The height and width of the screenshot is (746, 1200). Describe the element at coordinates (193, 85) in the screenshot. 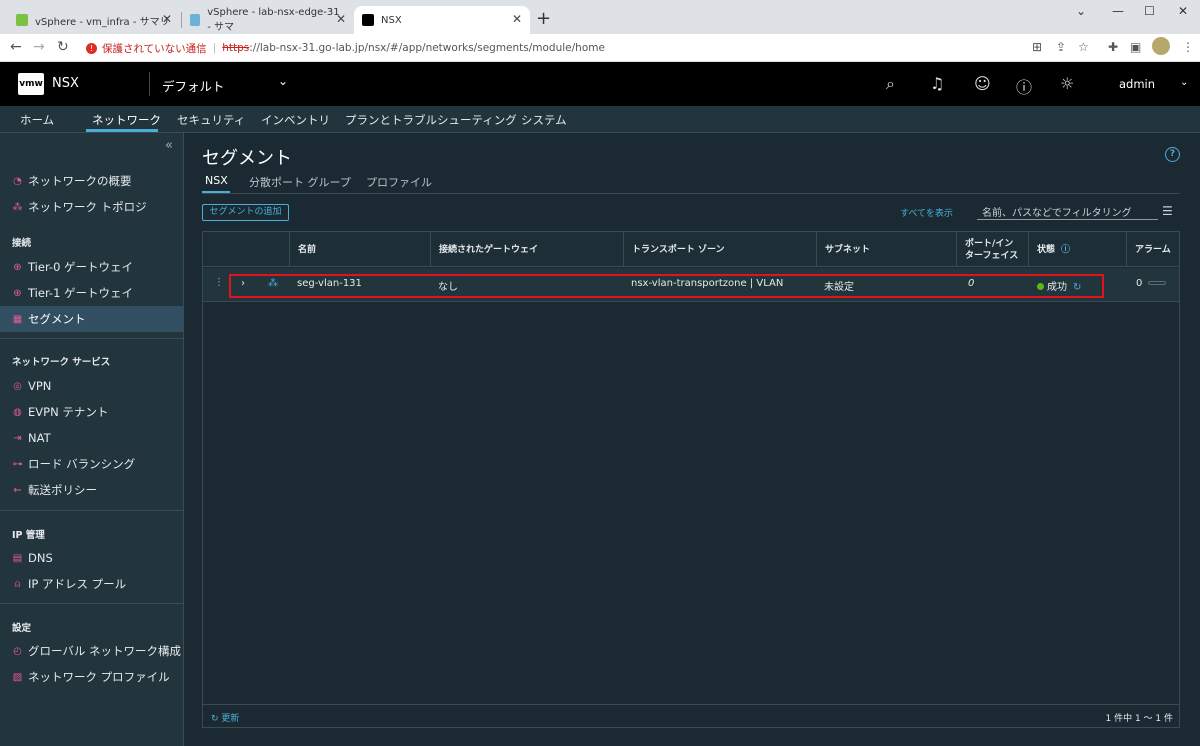

I see `tenant-selector: デフォルト` at that location.